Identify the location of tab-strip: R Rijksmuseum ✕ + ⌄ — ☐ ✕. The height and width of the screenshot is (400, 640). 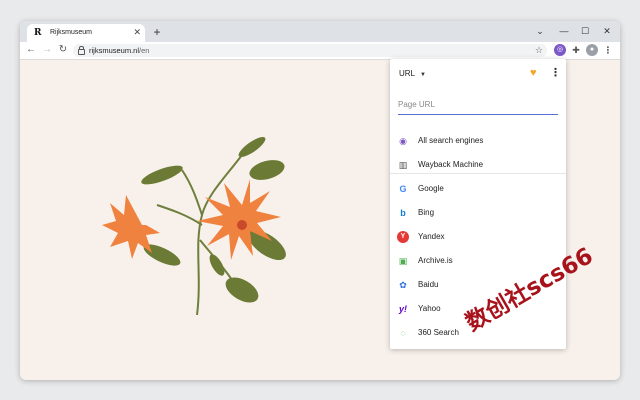
(320, 31).